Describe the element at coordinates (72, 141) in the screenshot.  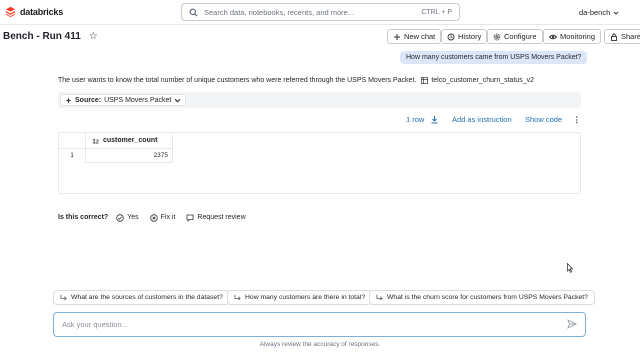
I see `row-index-header` at that location.